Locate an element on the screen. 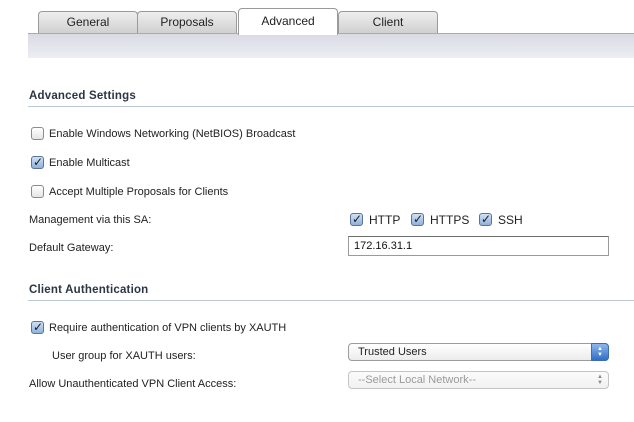 The width and height of the screenshot is (634, 422). default-gateway-label: Default Gateway: is located at coordinates (71, 248).